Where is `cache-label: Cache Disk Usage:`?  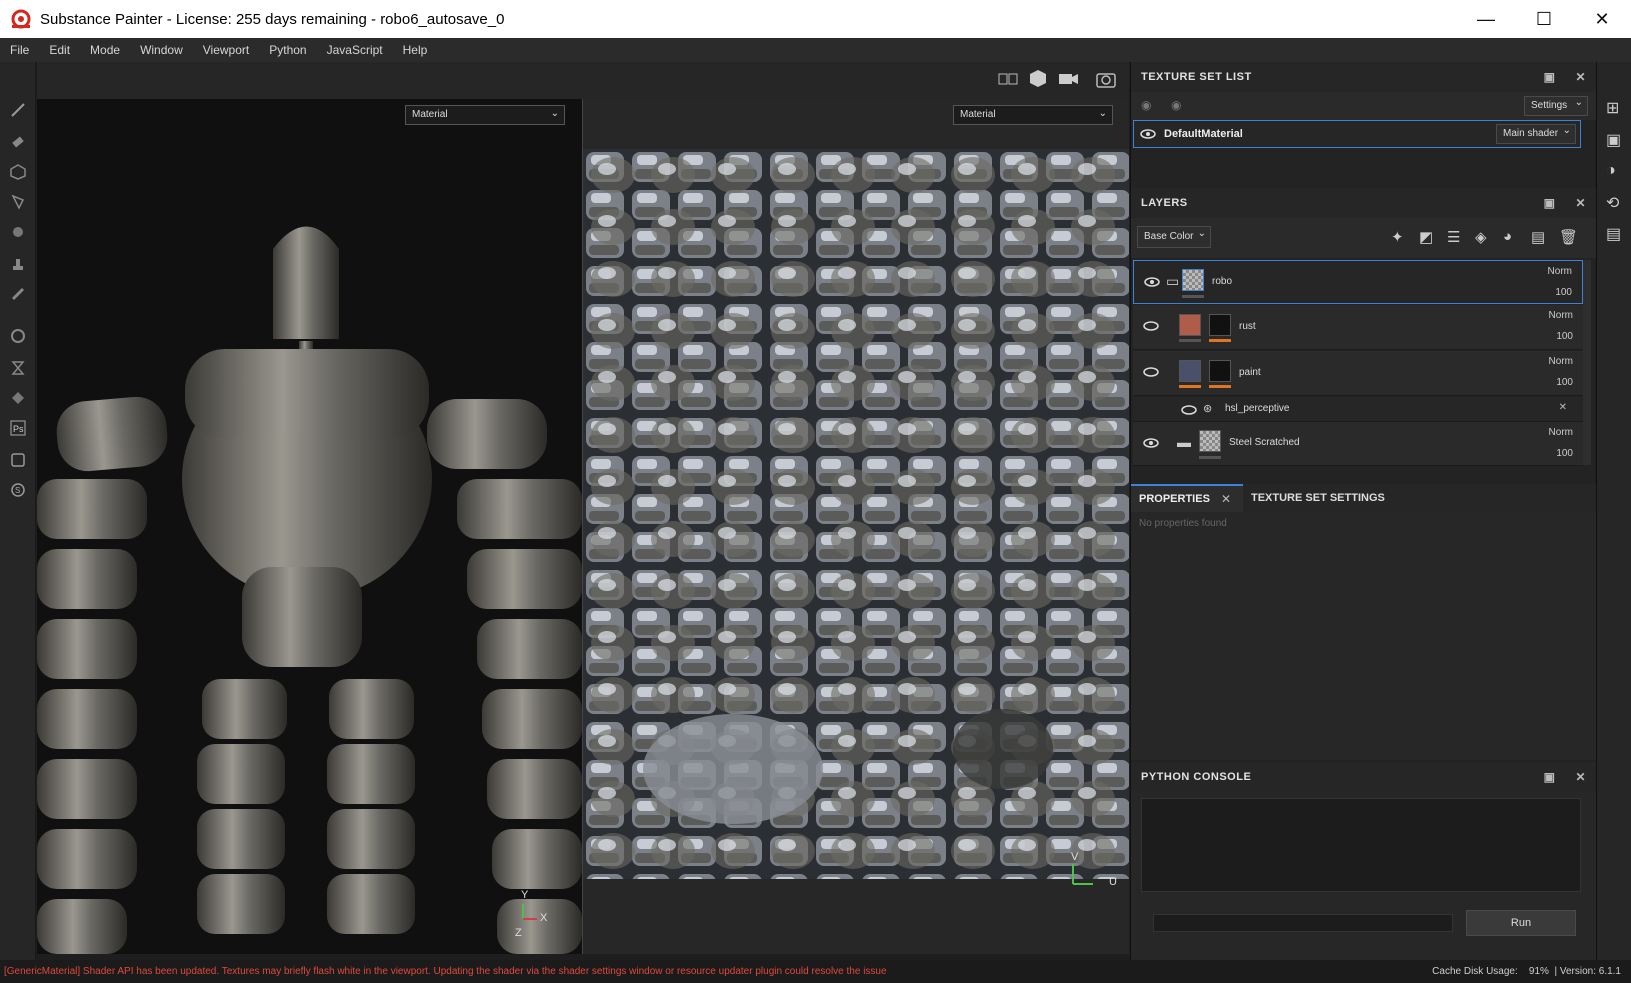 cache-label: Cache Disk Usage: is located at coordinates (1475, 971).